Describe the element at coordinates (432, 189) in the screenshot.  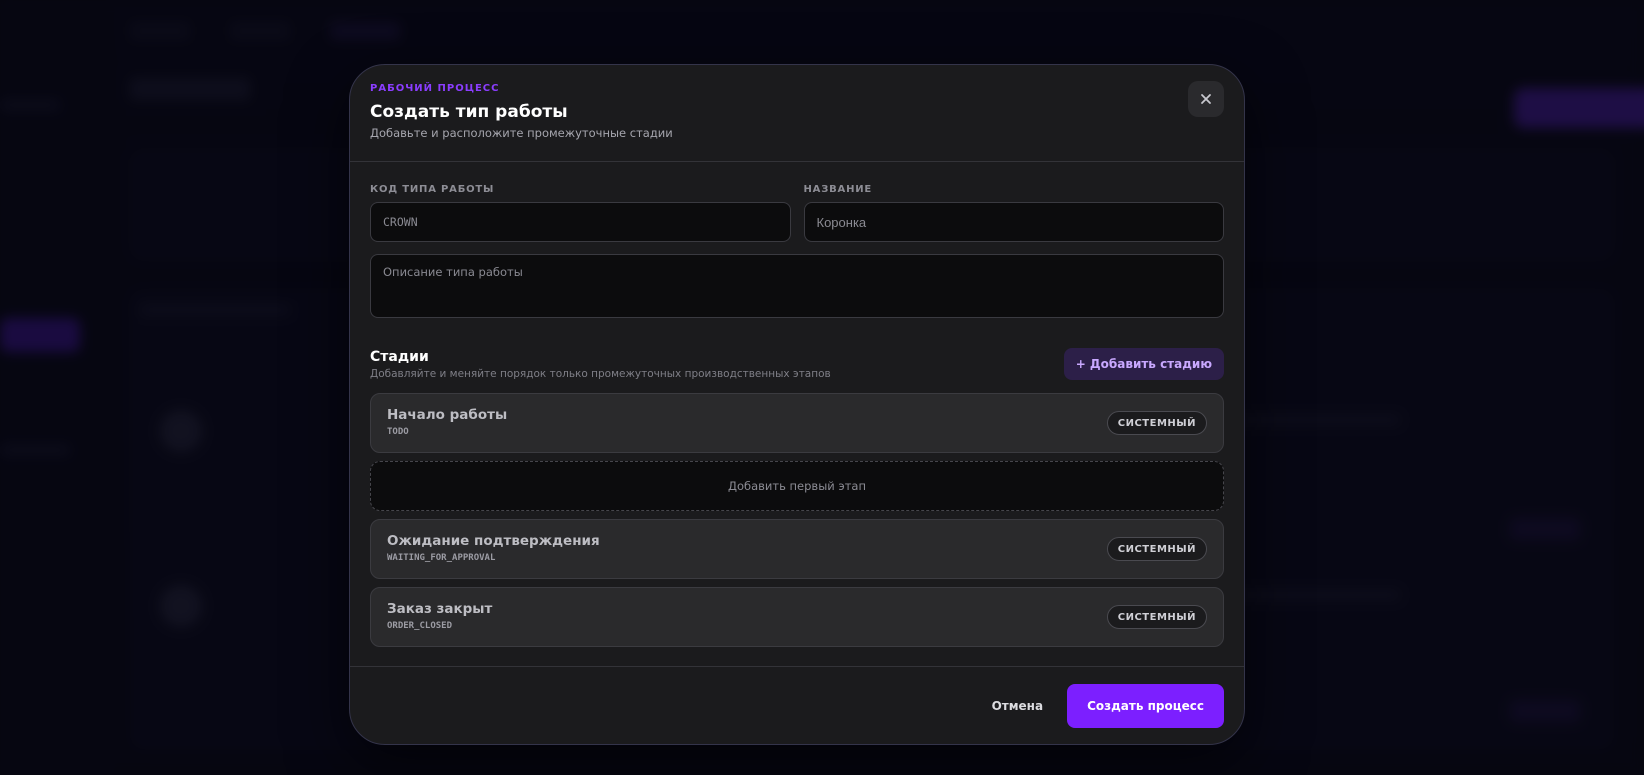
I see `code-field-label: КОД ТИПА РАБОТЫ` at that location.